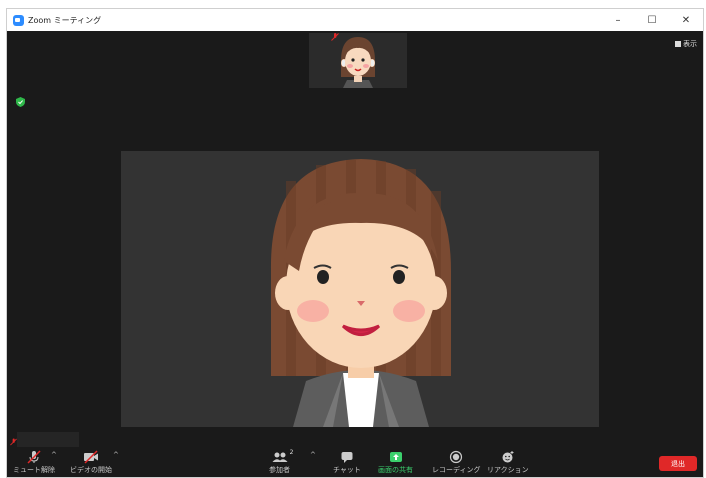  What do you see at coordinates (508, 470) in the screenshot?
I see `reactions-label: リアクション` at bounding box center [508, 470].